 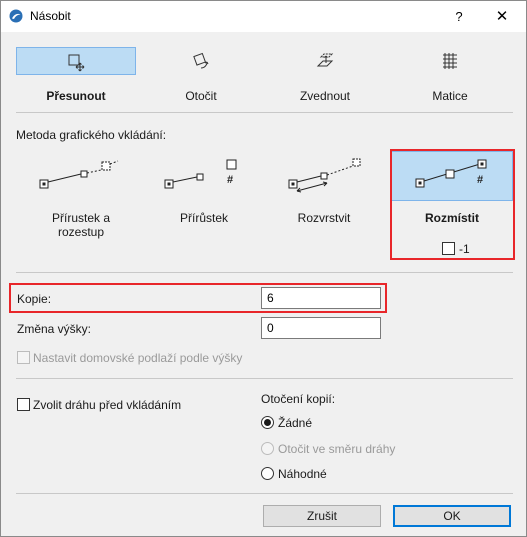 What do you see at coordinates (450, 96) in the screenshot?
I see `operation-matrix-label: Matice` at bounding box center [450, 96].